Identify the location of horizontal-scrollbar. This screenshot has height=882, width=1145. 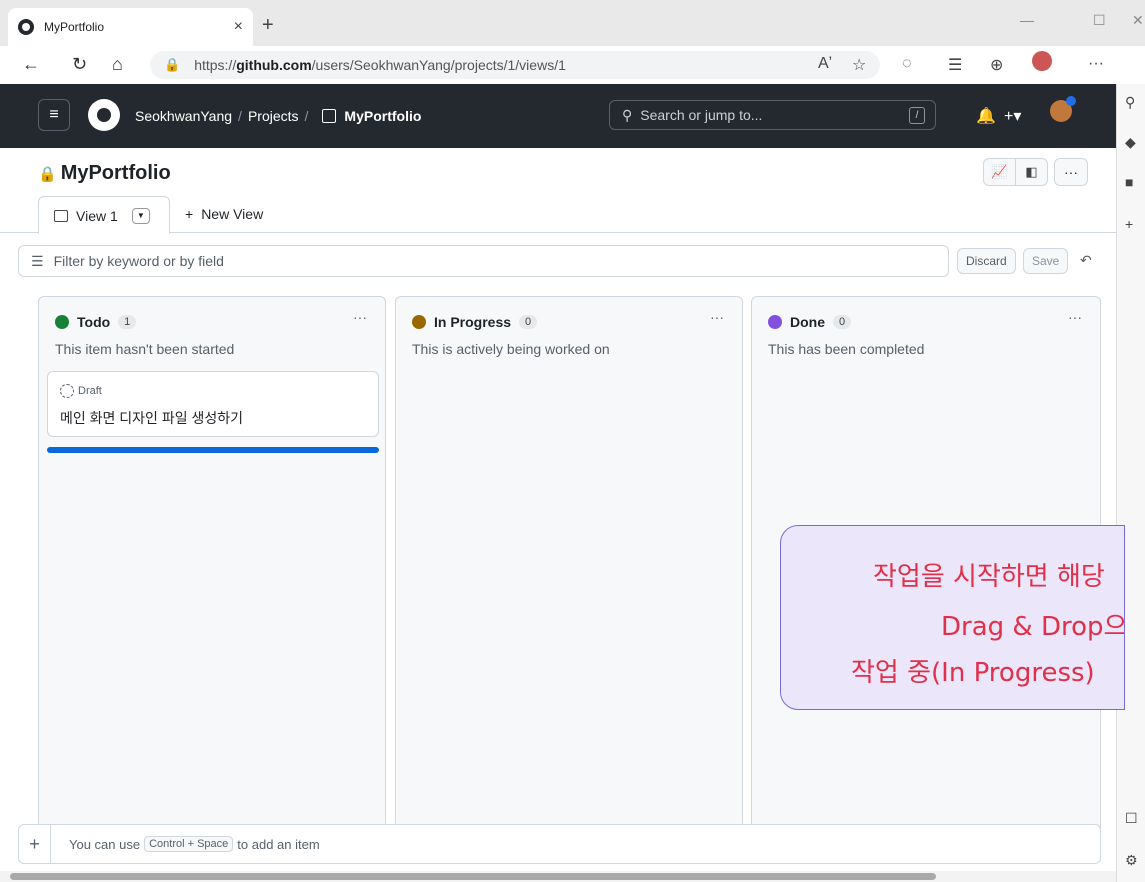
(558, 876).